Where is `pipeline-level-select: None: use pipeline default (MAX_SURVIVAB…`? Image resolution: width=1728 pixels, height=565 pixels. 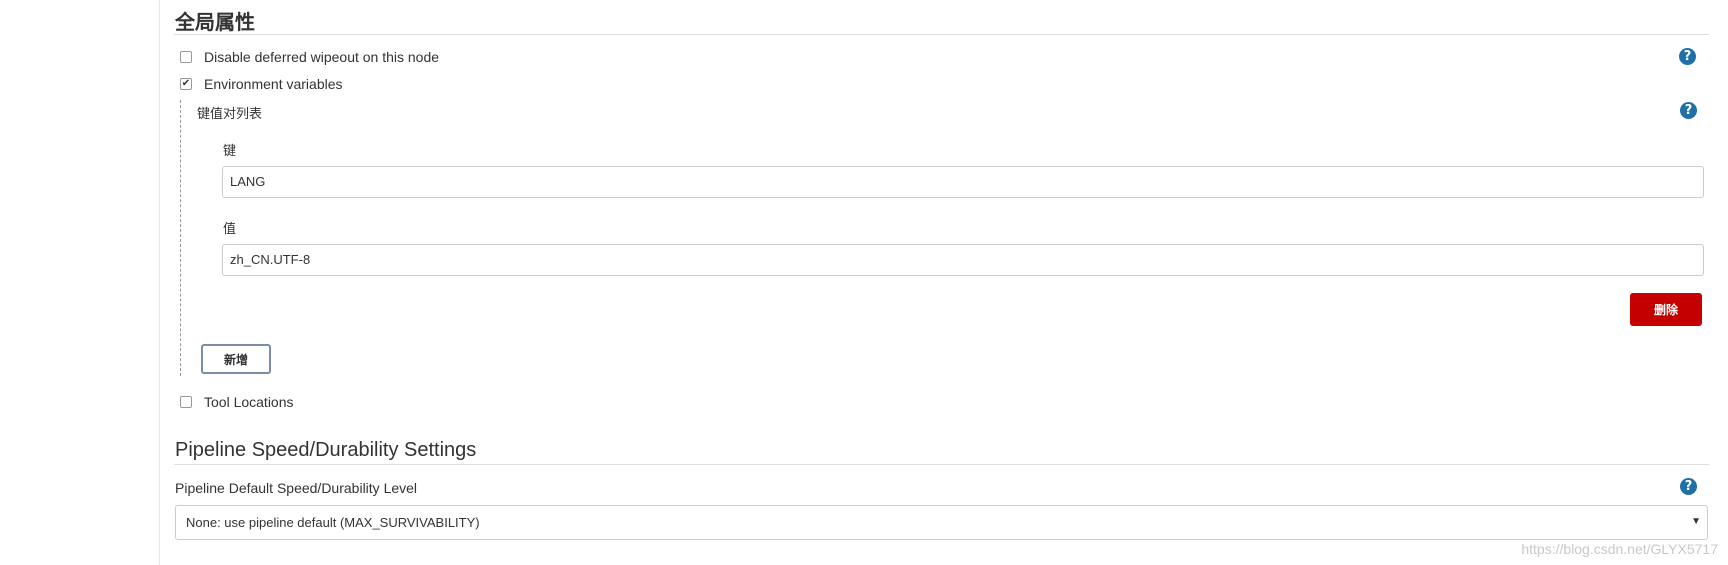
pipeline-level-select: None: use pipeline default (MAX_SURVIVAB… is located at coordinates (941, 522).